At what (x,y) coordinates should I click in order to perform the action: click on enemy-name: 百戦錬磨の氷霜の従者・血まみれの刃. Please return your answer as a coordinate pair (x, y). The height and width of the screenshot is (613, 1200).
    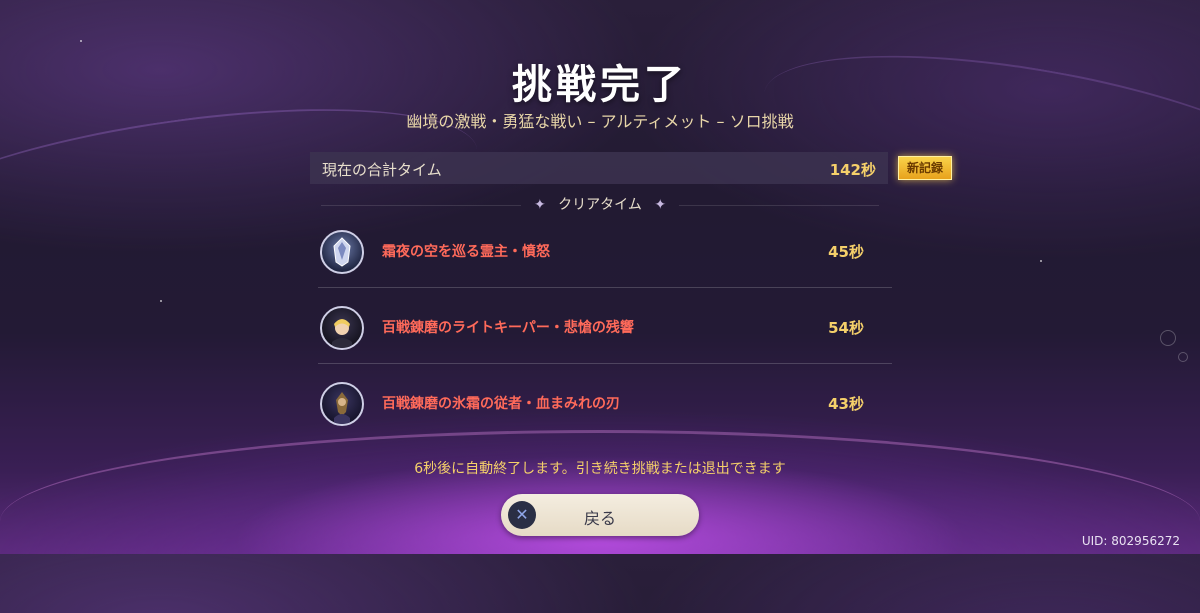
    Looking at the image, I should click on (501, 404).